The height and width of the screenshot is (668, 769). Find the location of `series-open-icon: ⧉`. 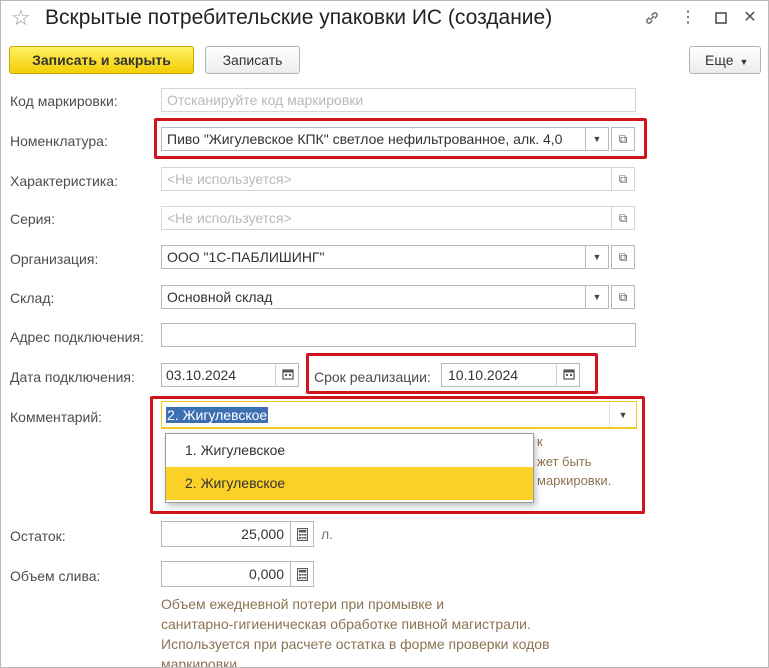

series-open-icon: ⧉ is located at coordinates (623, 218).